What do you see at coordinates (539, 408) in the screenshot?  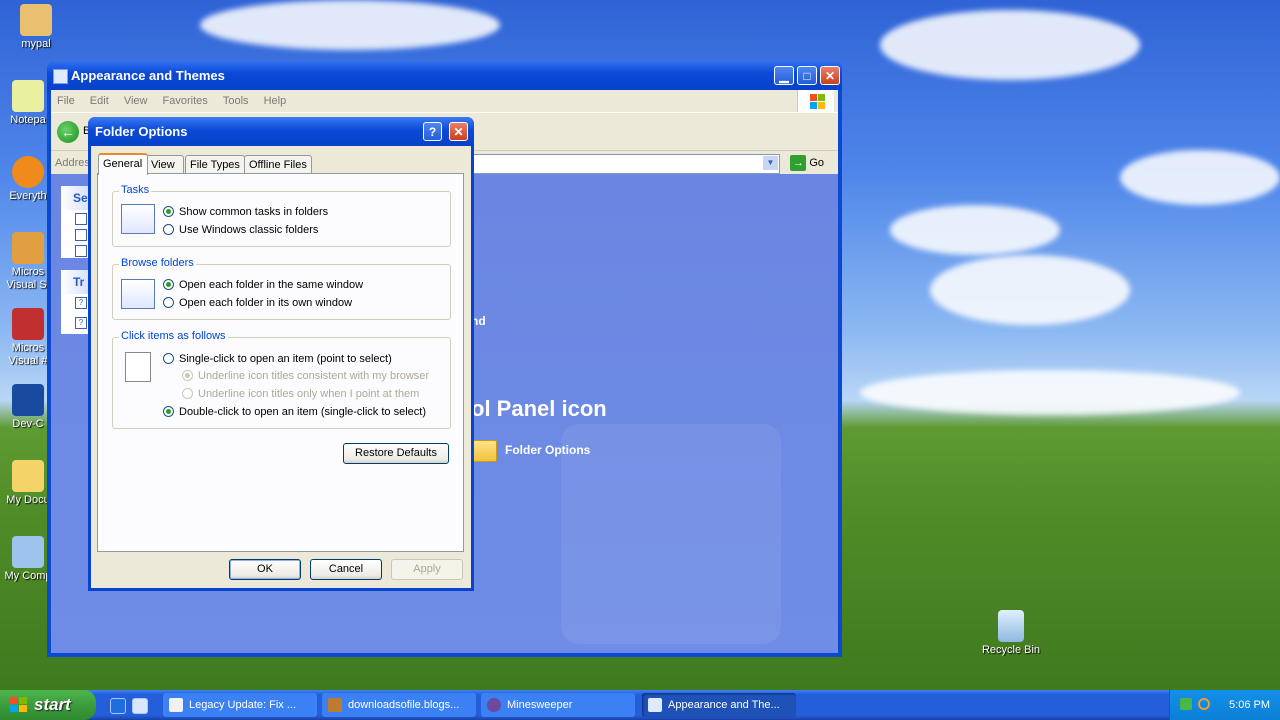 I see `pick-control-panel-heading: ol Panel icon` at bounding box center [539, 408].